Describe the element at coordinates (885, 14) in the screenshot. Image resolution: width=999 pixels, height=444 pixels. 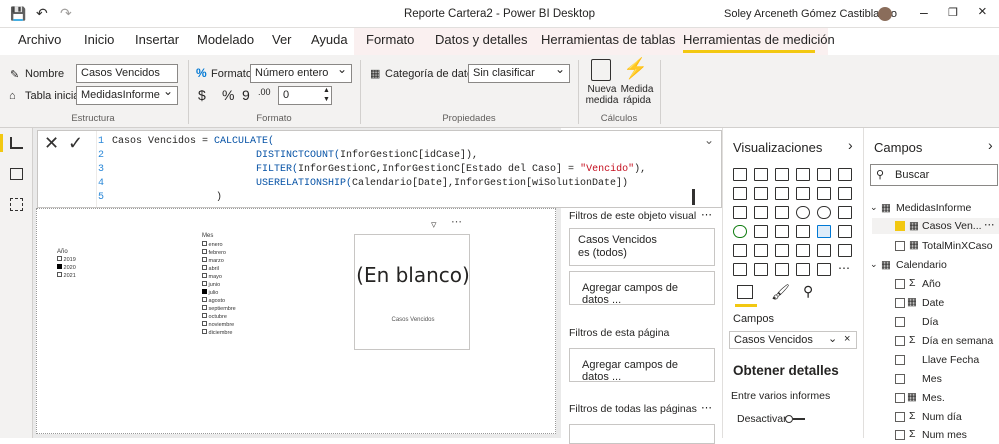
I see `avatar` at that location.